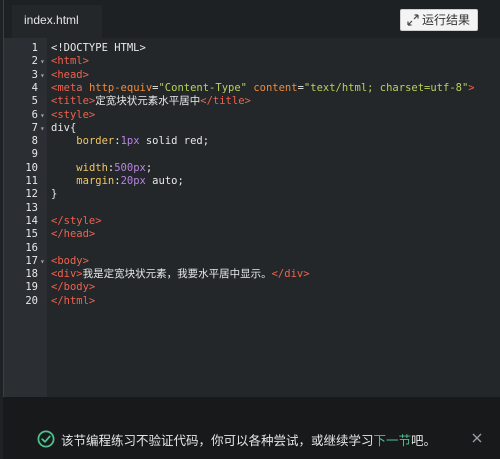 The height and width of the screenshot is (459, 500). What do you see at coordinates (31, 287) in the screenshot?
I see `line-number: 19` at bounding box center [31, 287].